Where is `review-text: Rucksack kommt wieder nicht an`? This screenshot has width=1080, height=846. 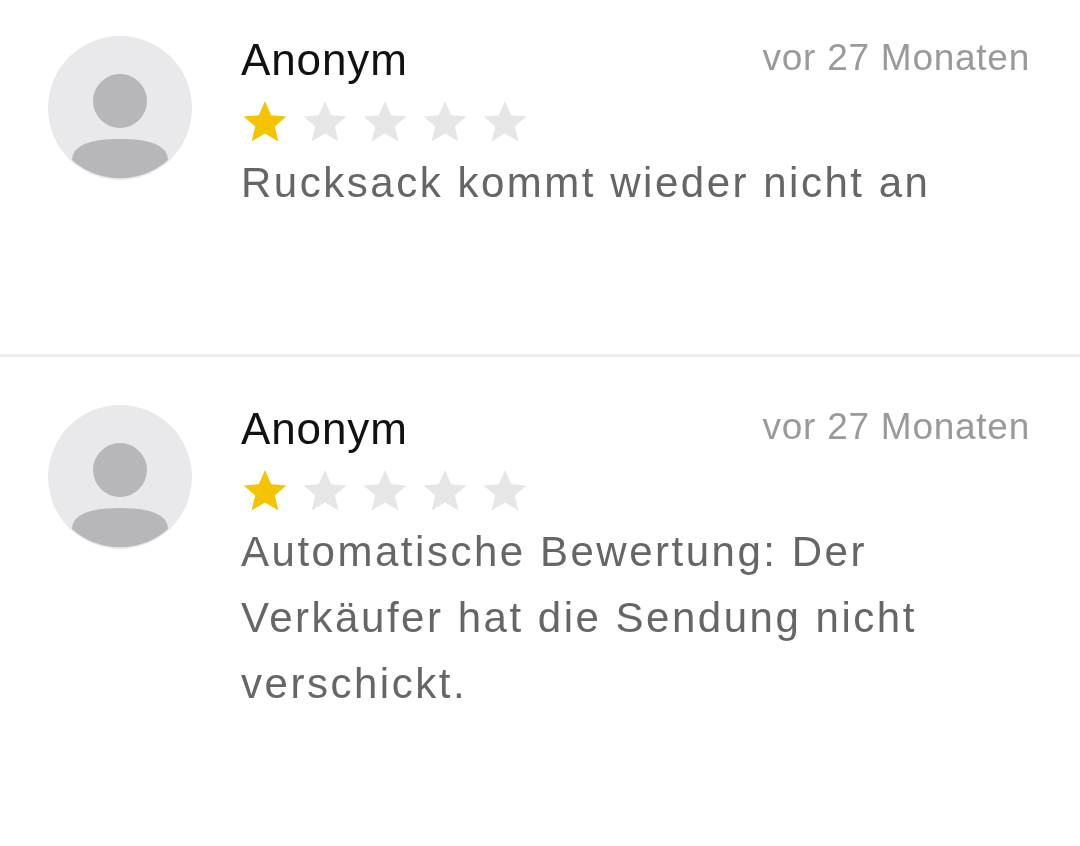
review-text: Rucksack kommt wieder nicht an is located at coordinates (586, 183).